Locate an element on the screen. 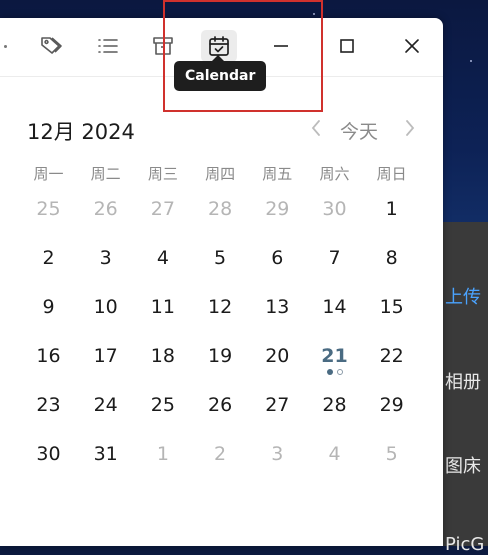 The image size is (488, 555). highlight-box is located at coordinates (243, 56).